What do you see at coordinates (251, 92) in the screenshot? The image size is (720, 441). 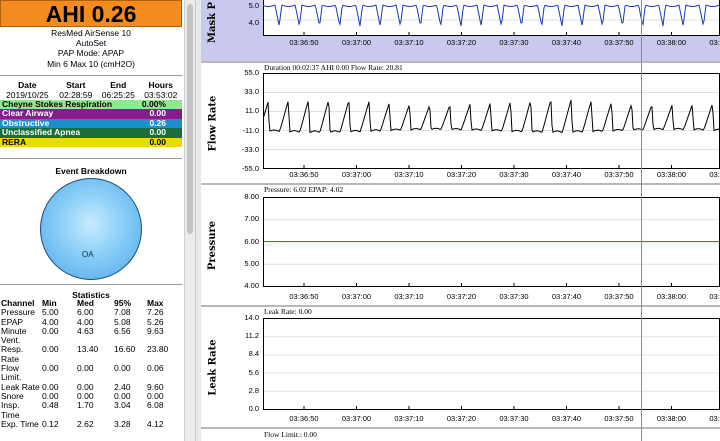 I see `y-tick-label: 33.0` at bounding box center [251, 92].